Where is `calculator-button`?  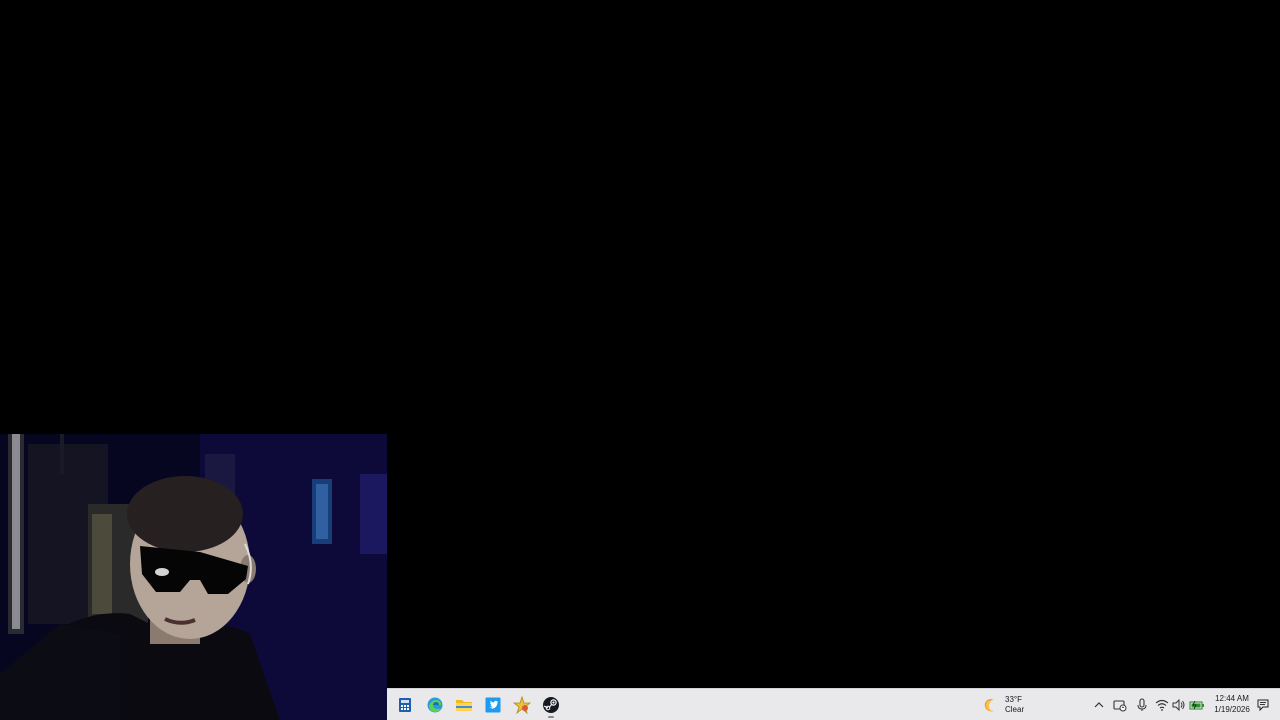 calculator-button is located at coordinates (405, 705).